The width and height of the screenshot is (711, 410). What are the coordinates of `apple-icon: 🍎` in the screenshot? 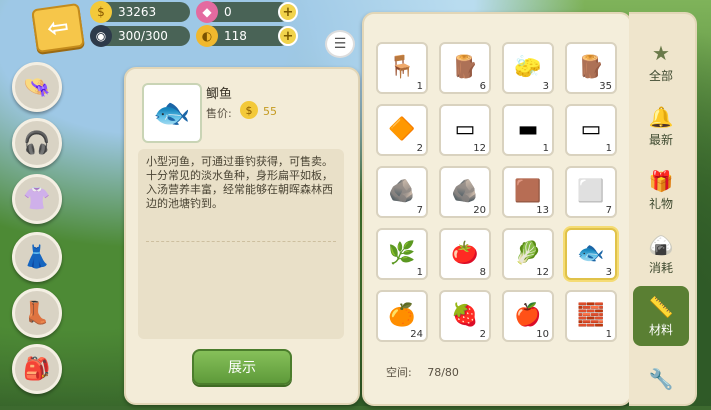 It's located at (528, 315).